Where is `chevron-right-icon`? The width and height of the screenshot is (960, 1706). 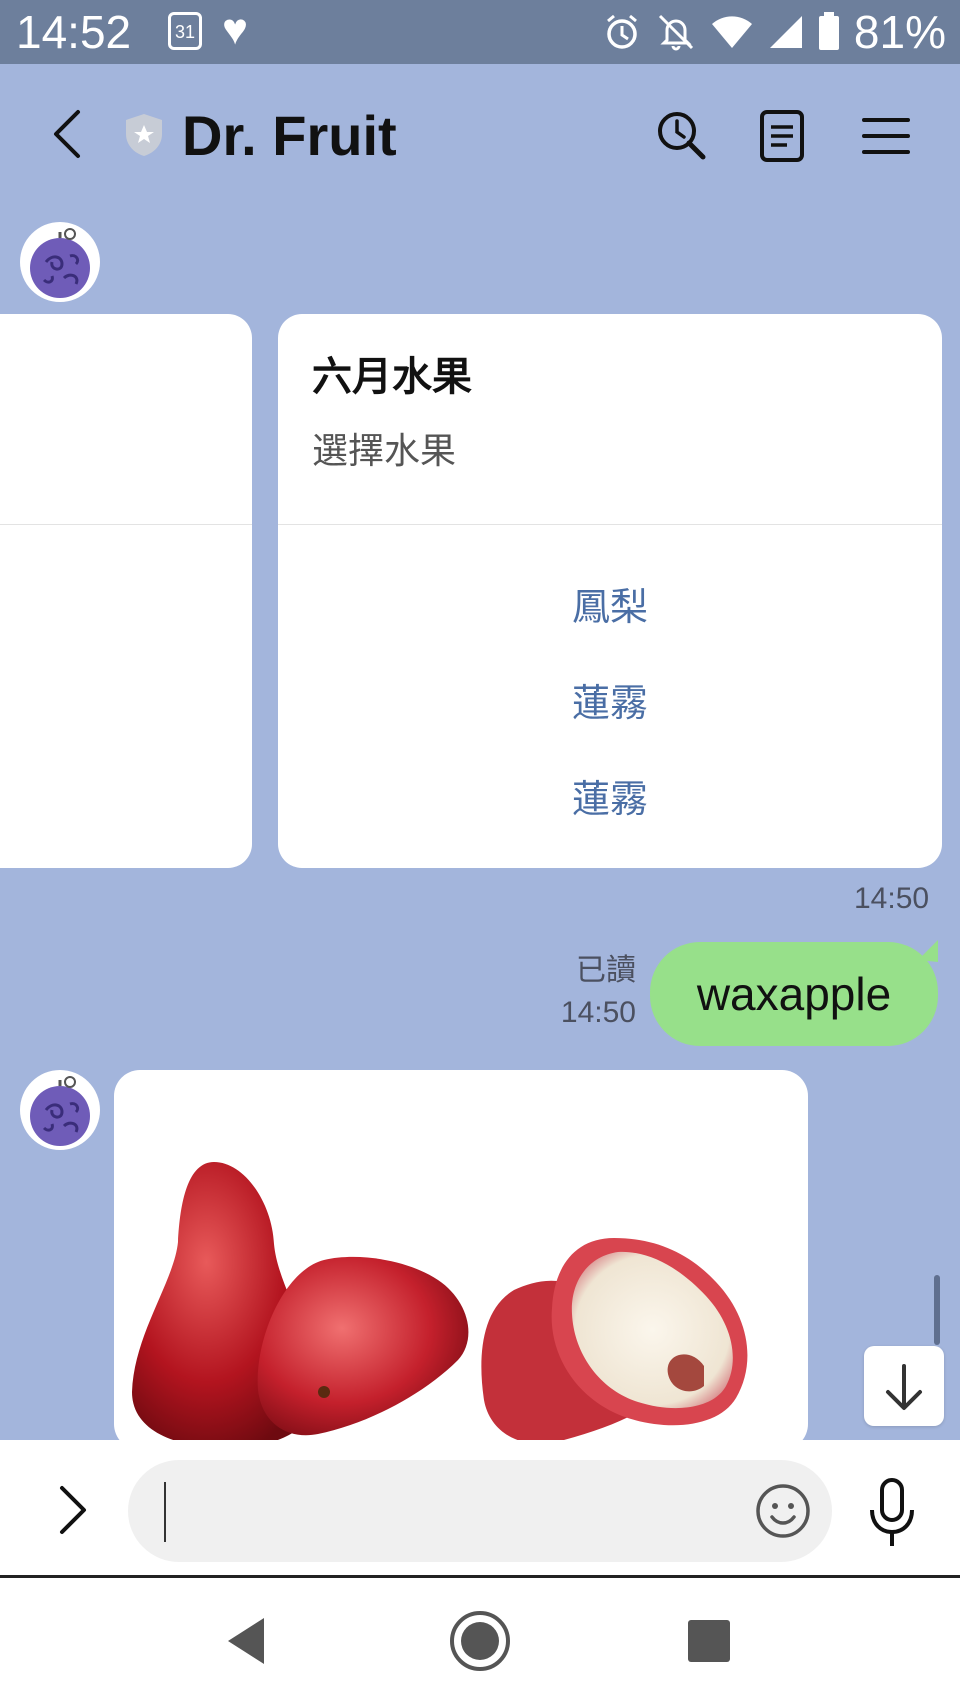
chevron-right-icon is located at coordinates (72, 1510).